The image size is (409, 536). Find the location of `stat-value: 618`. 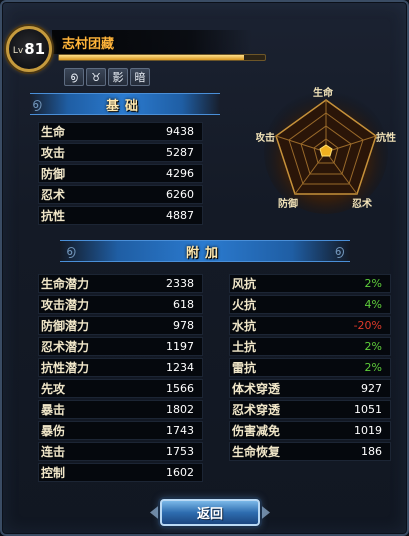

stat-value: 618 is located at coordinates (183, 304).